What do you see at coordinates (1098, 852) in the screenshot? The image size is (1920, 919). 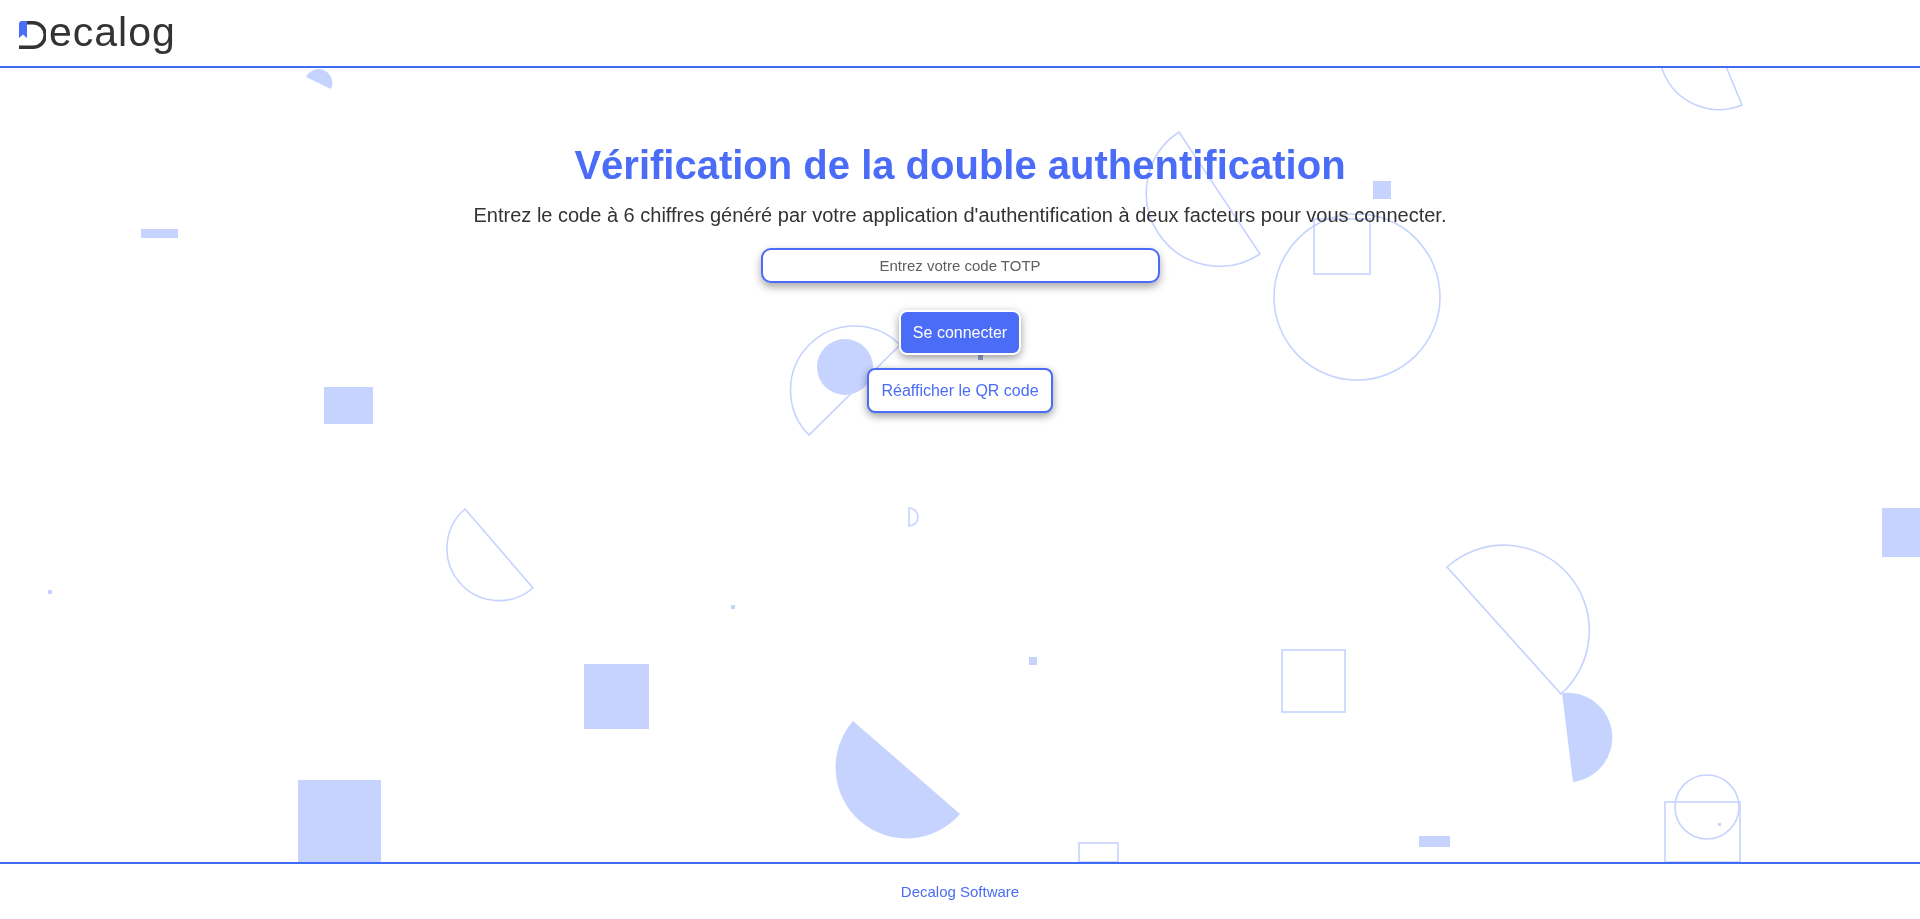 I see `rectangle-outline` at bounding box center [1098, 852].